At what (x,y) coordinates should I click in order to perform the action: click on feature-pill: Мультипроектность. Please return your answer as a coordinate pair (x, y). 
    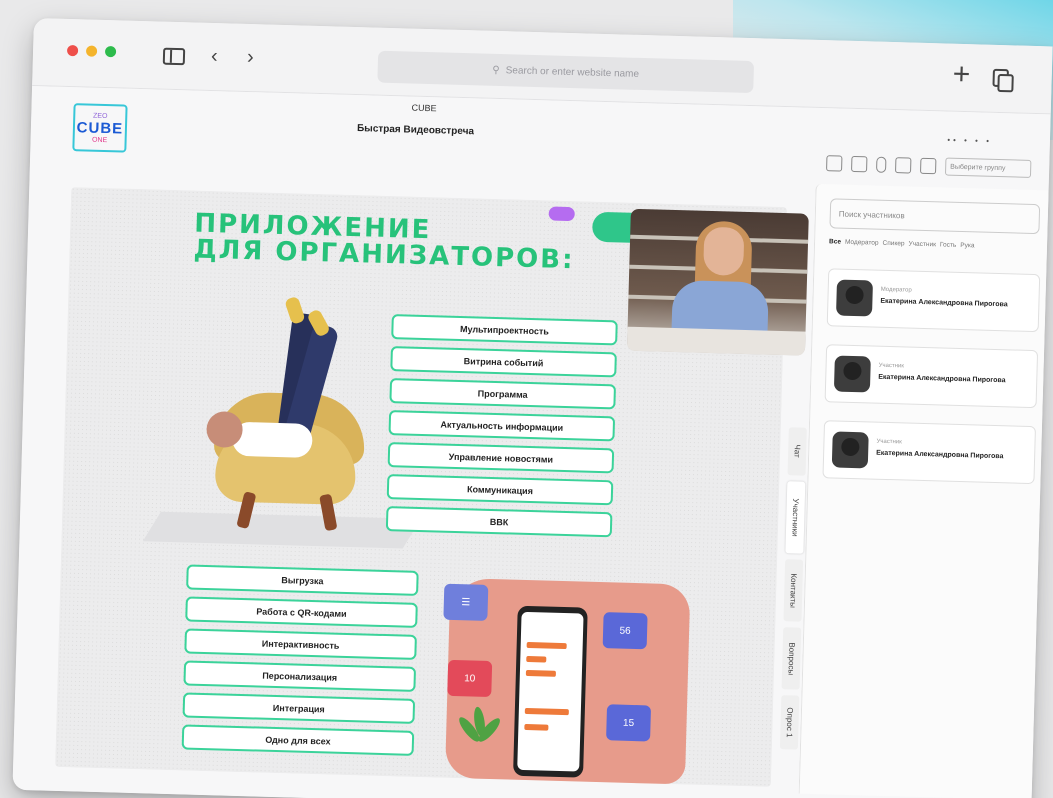
    Looking at the image, I should click on (504, 330).